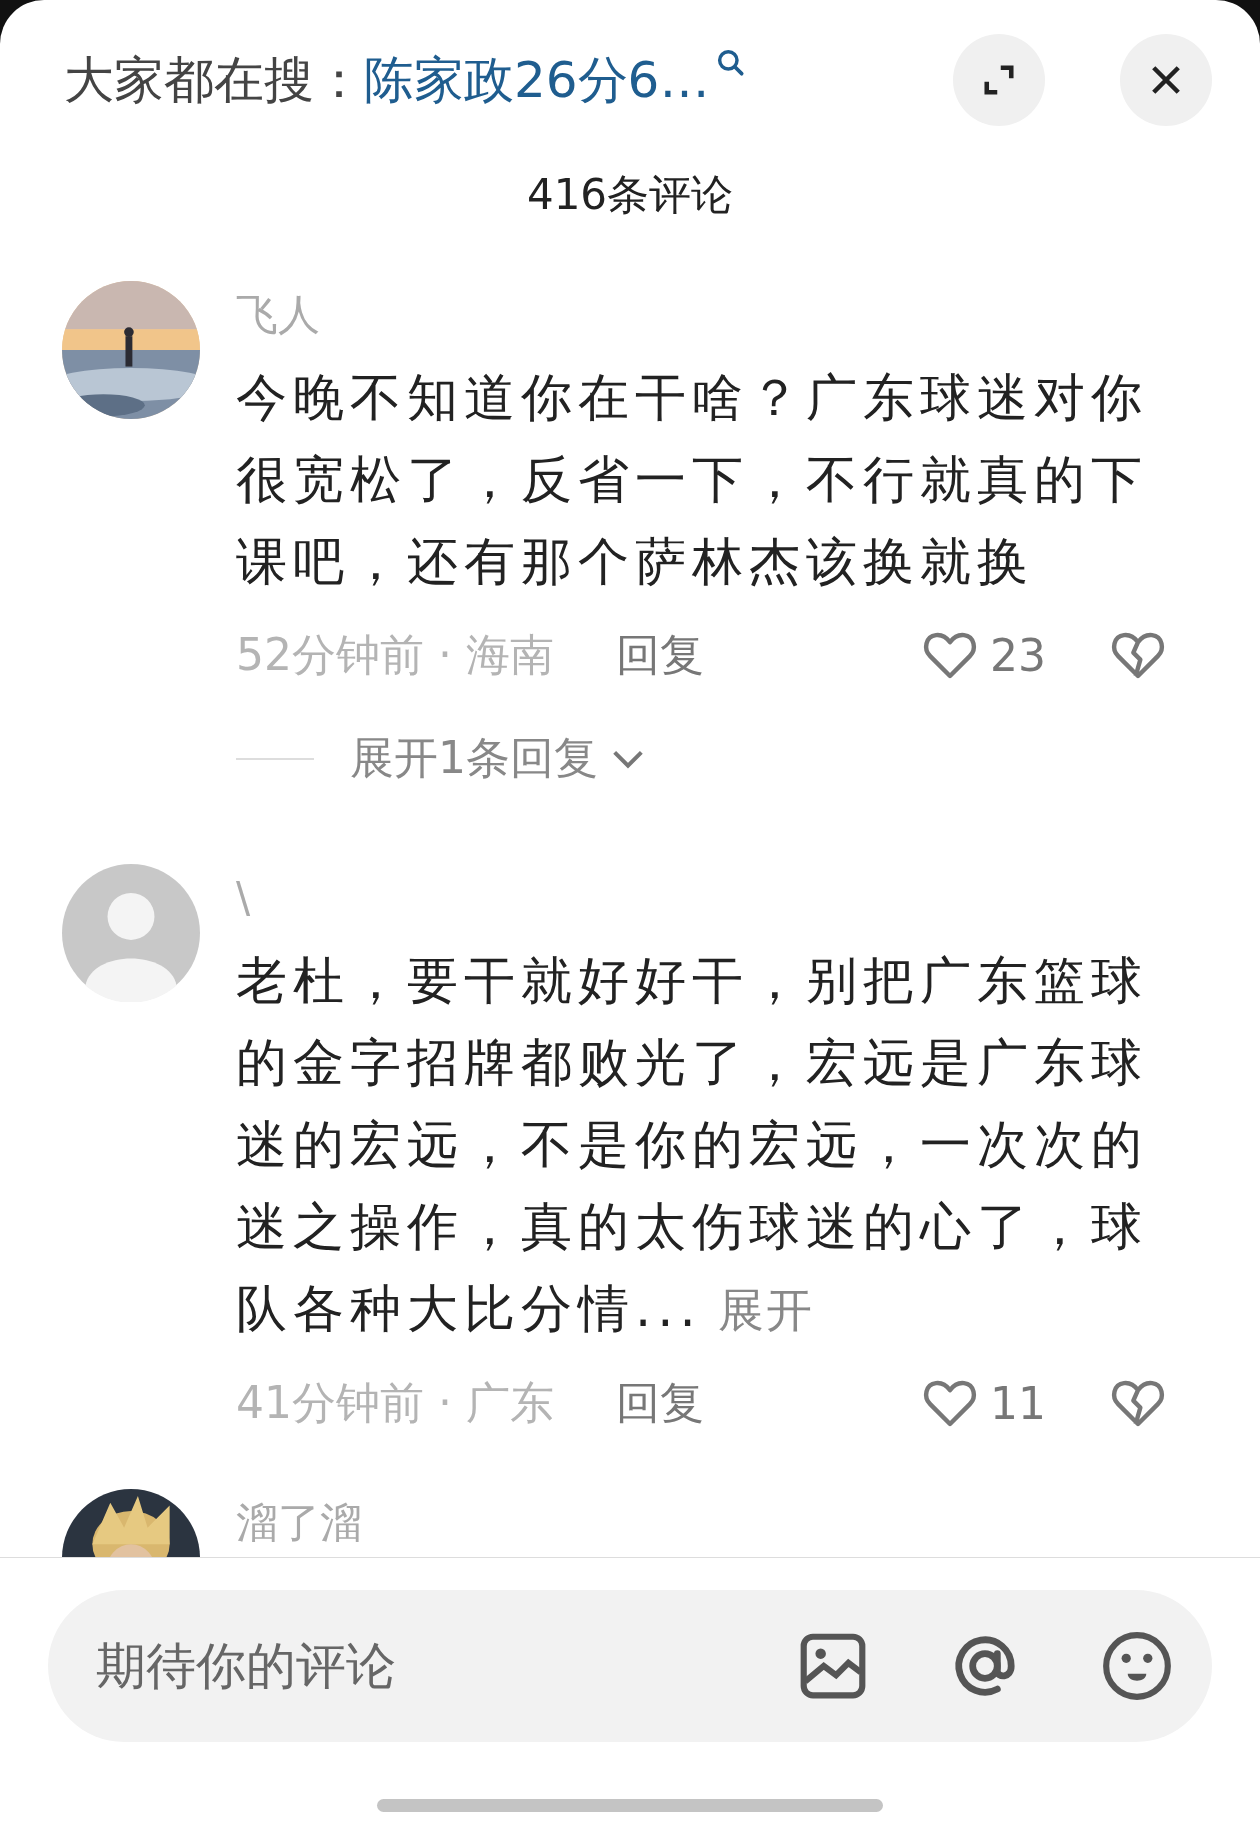  I want to click on username: 溜了溜, so click(706, 1523).